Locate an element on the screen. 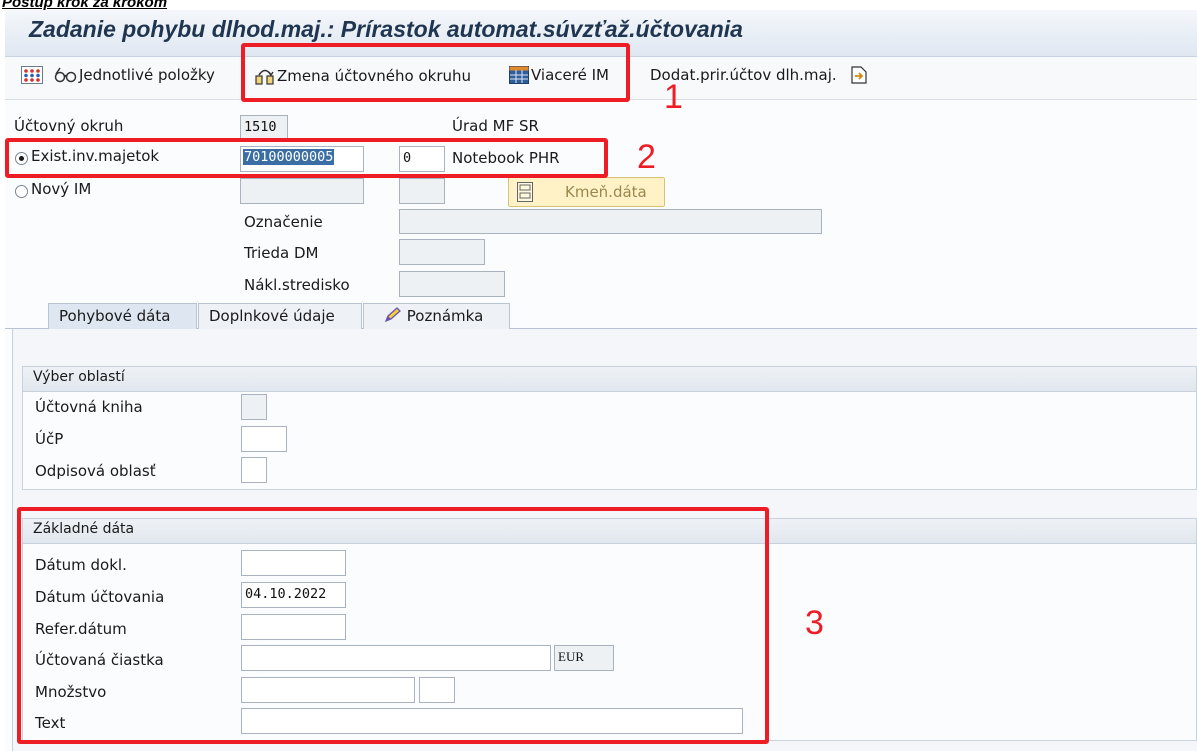 The height and width of the screenshot is (751, 1197). pencil-note-icon is located at coordinates (393, 315).